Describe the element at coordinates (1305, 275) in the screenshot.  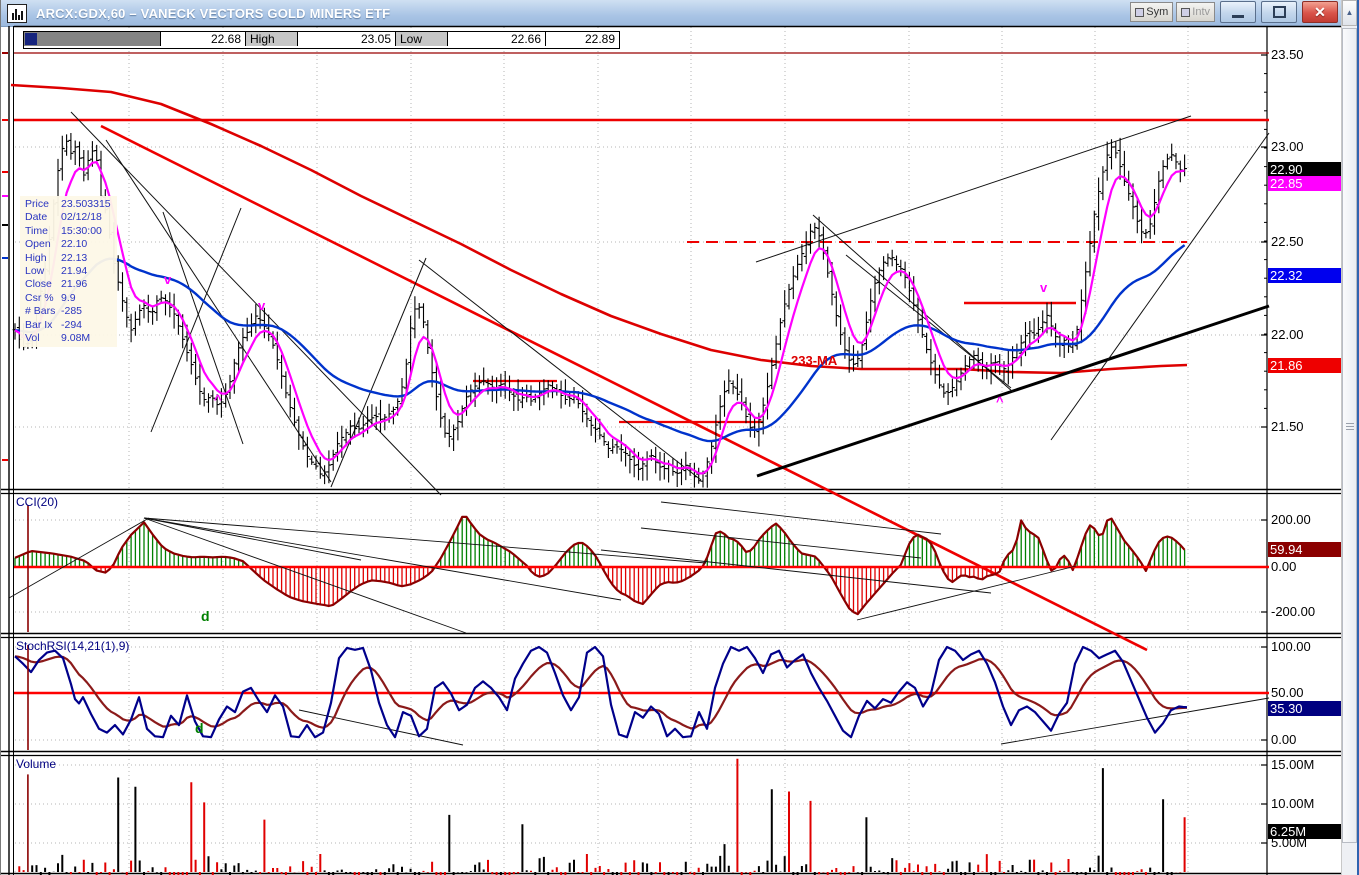
I see `value-badge: 22.32` at that location.